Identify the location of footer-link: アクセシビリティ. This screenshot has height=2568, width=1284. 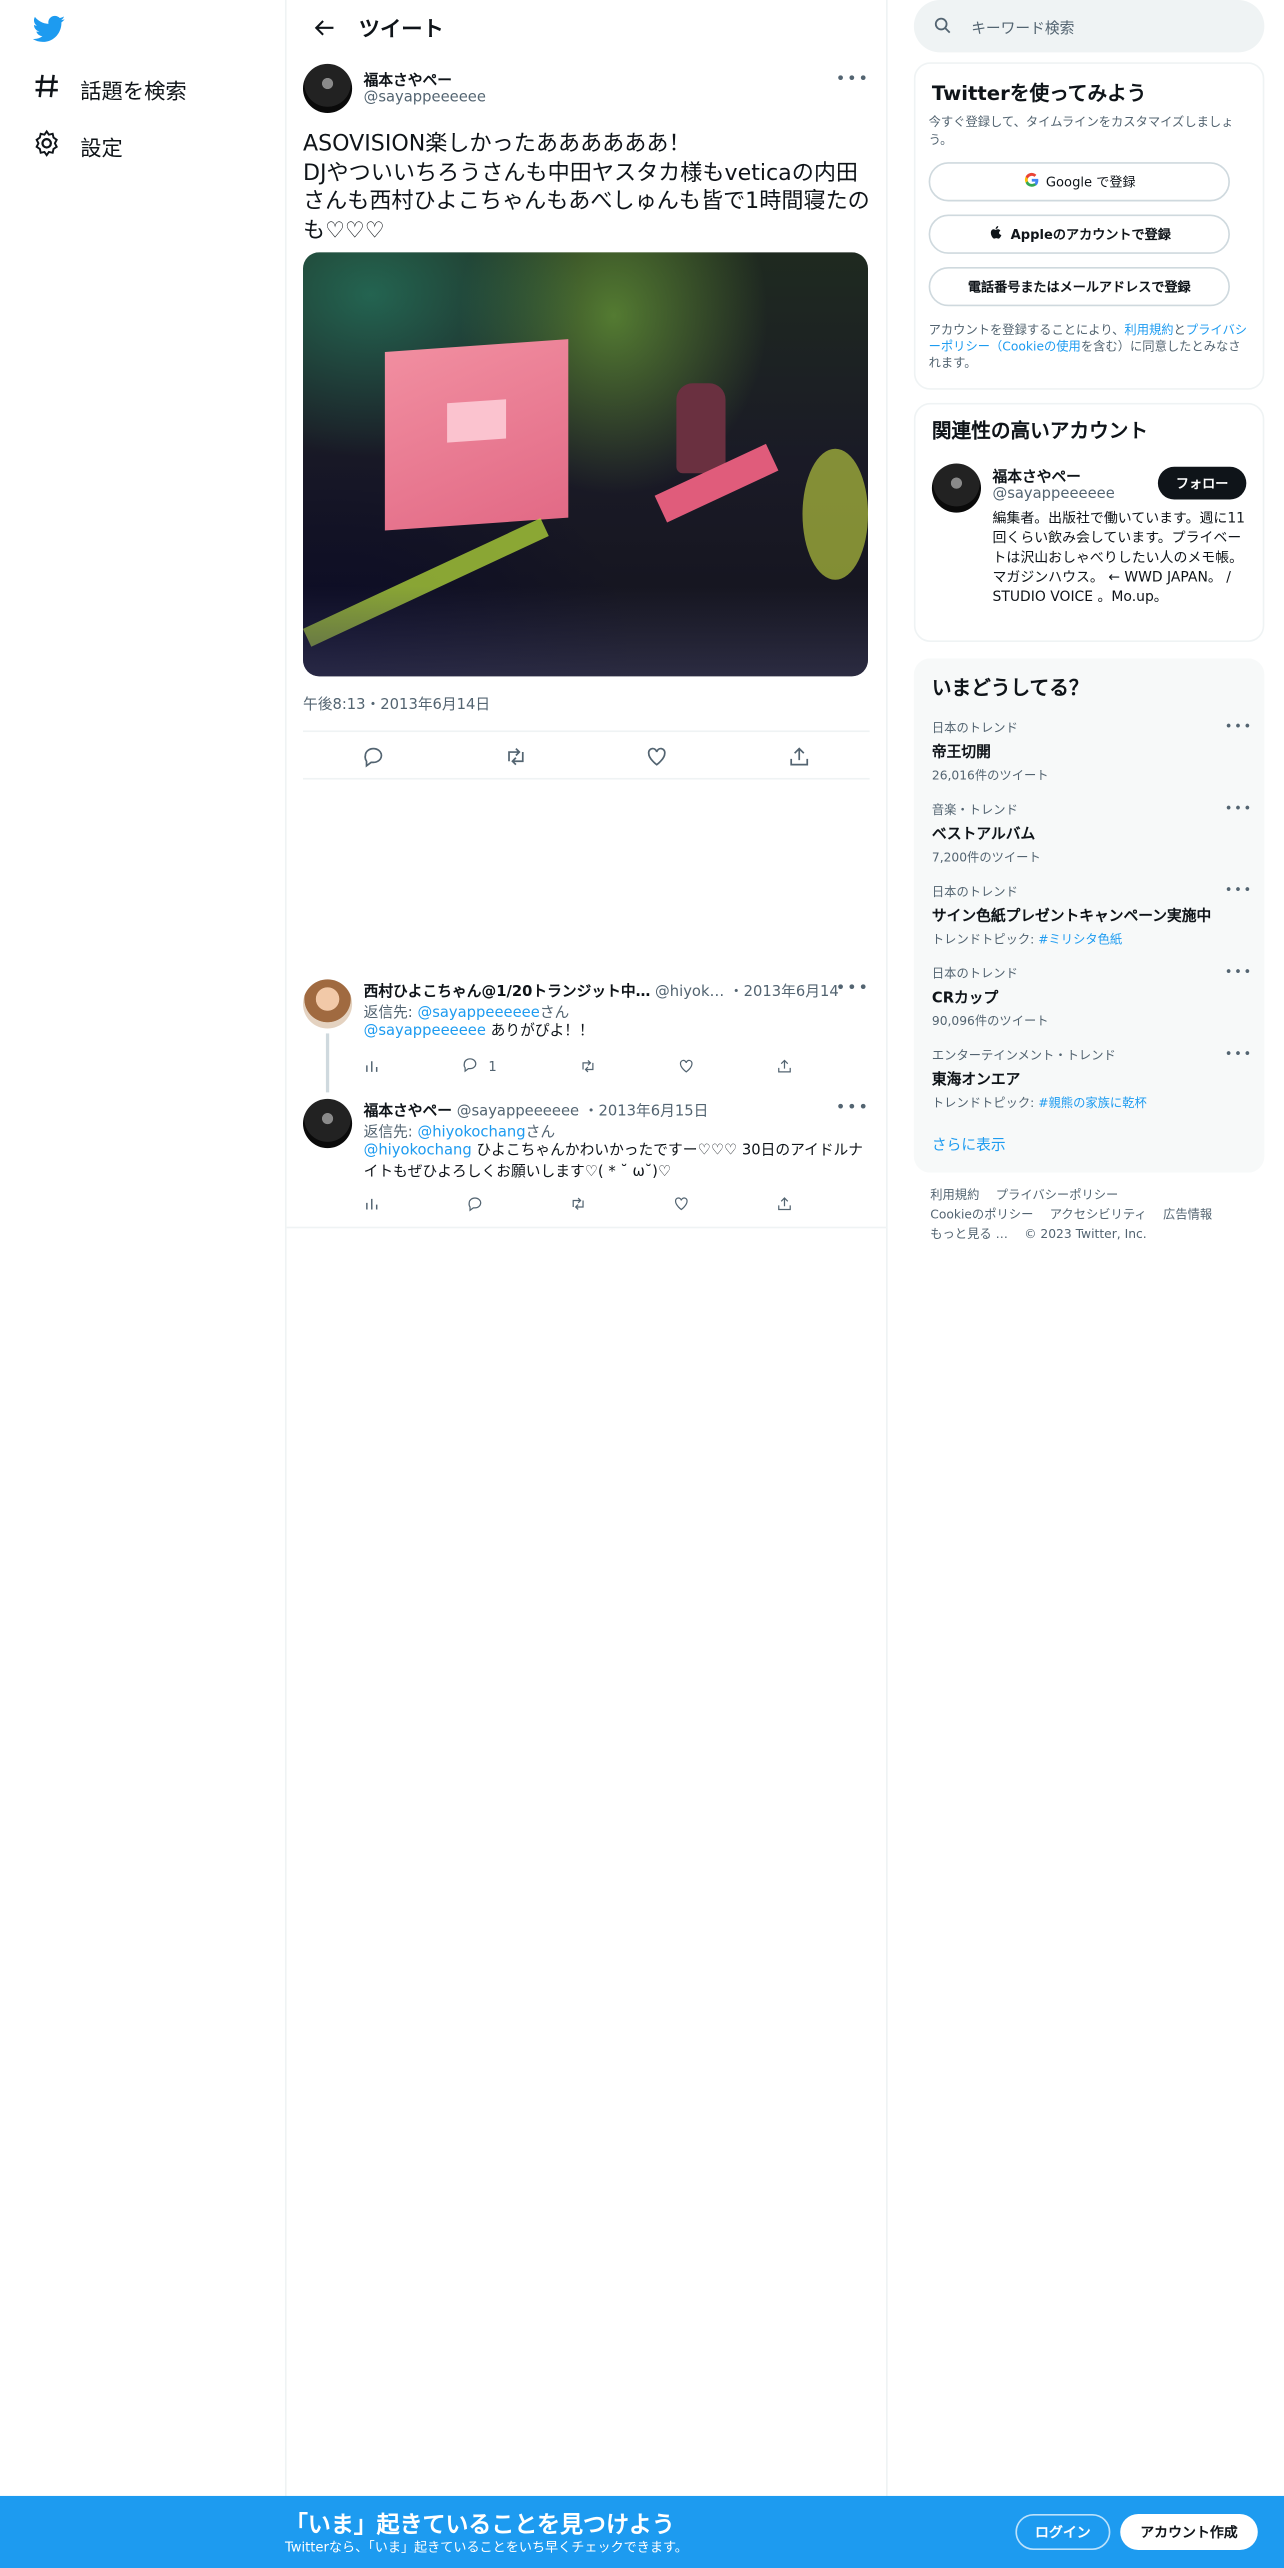
(1098, 1214).